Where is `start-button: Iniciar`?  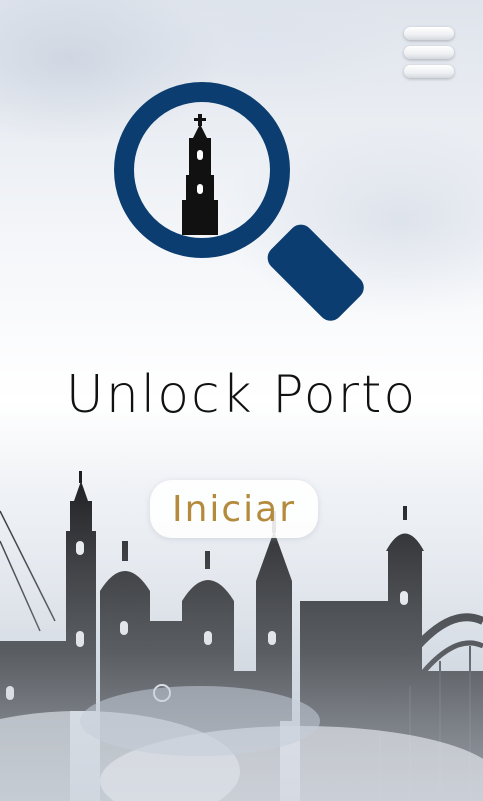
start-button: Iniciar is located at coordinates (234, 509).